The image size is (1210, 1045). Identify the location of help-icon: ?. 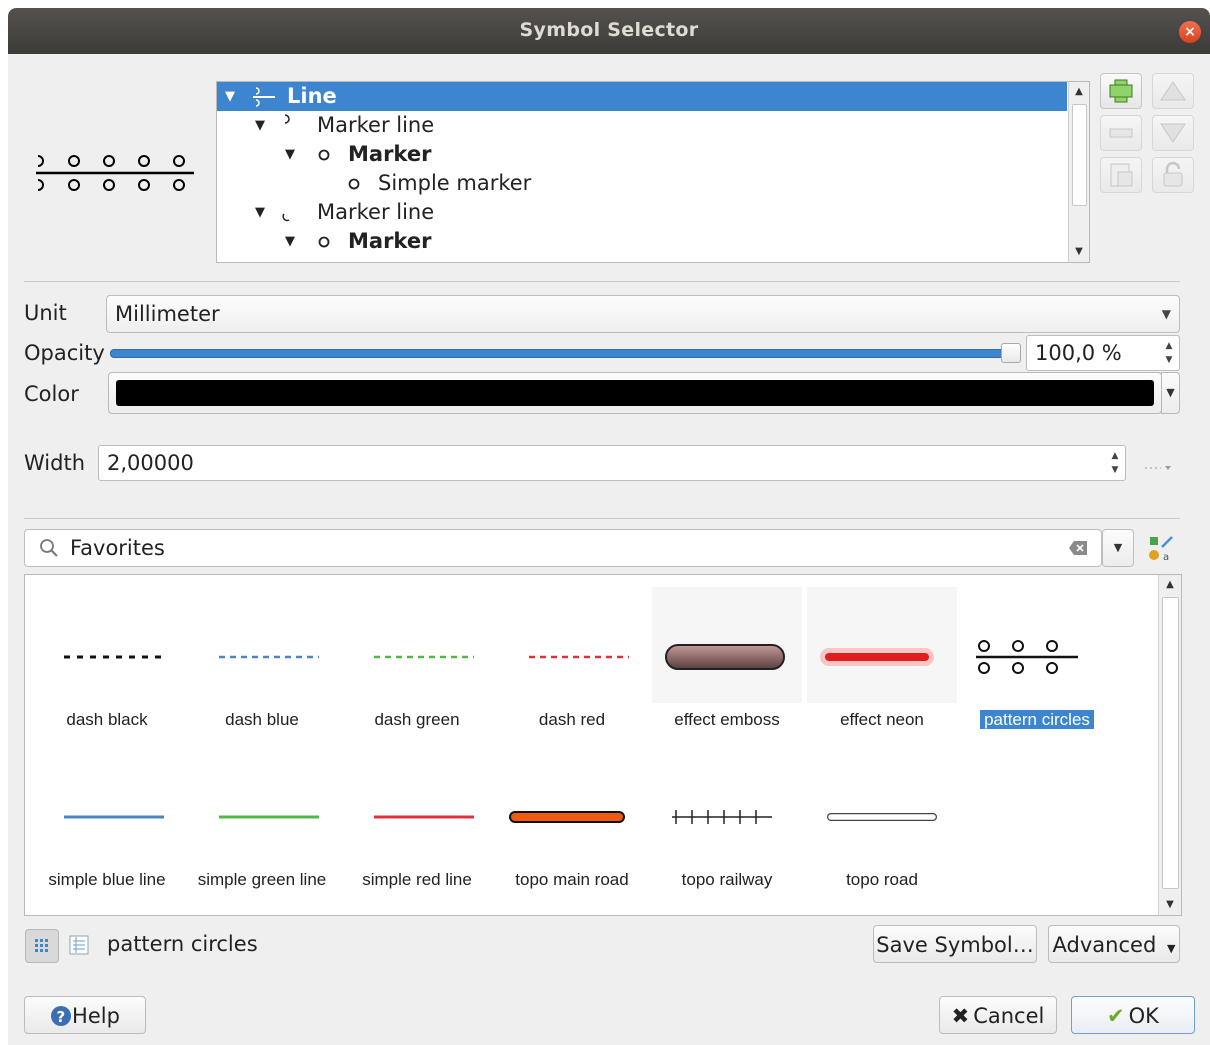
(61, 1016).